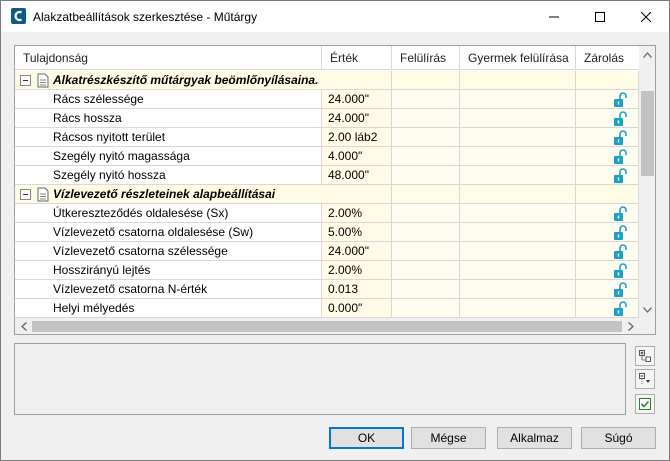 This screenshot has width=670, height=461. Describe the element at coordinates (327, 251) in the screenshot. I see `table-row: Vízlevezető csatorna szélessége 24.000"` at that location.